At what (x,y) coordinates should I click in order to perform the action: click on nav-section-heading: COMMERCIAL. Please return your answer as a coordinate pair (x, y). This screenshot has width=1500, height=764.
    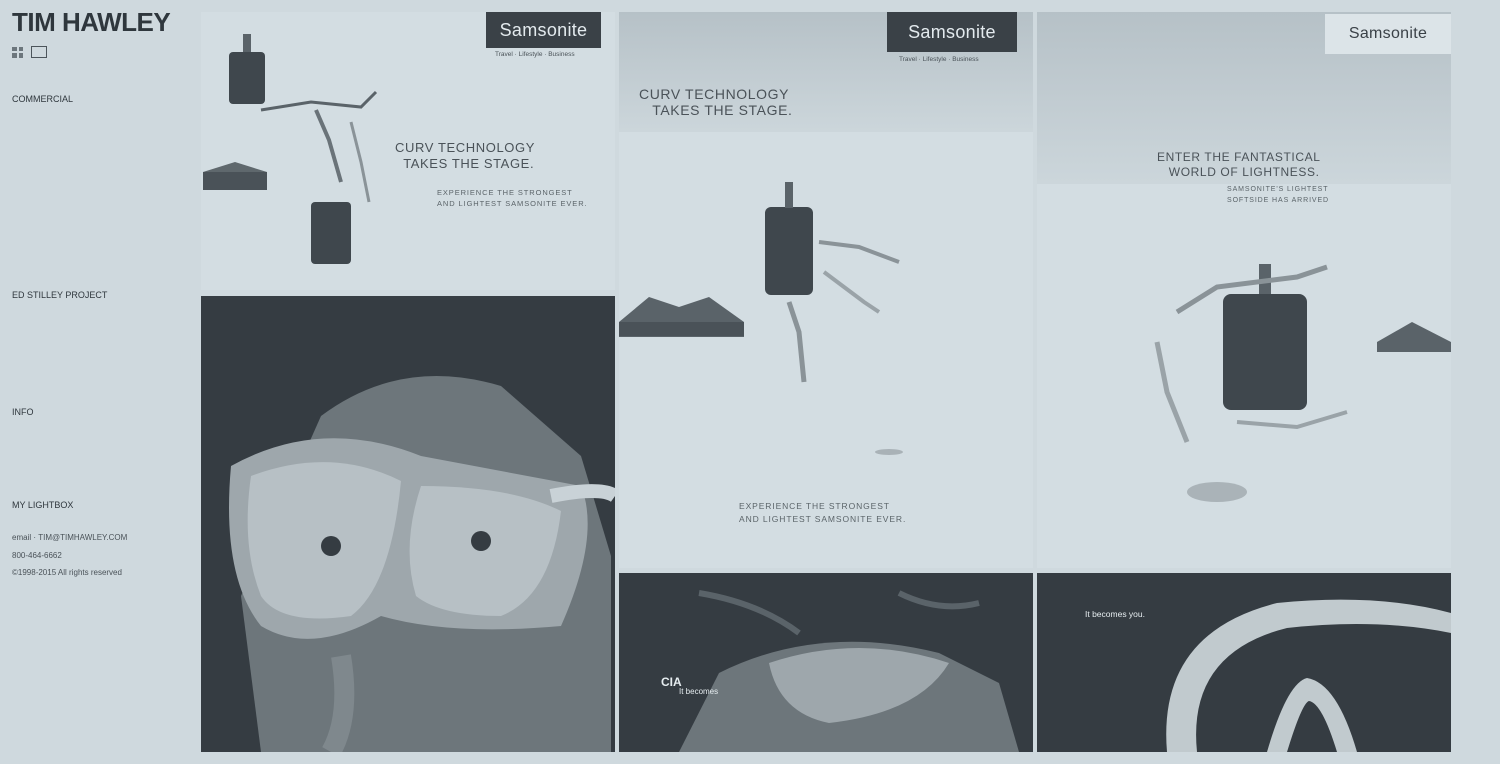
    Looking at the image, I should click on (59, 100).